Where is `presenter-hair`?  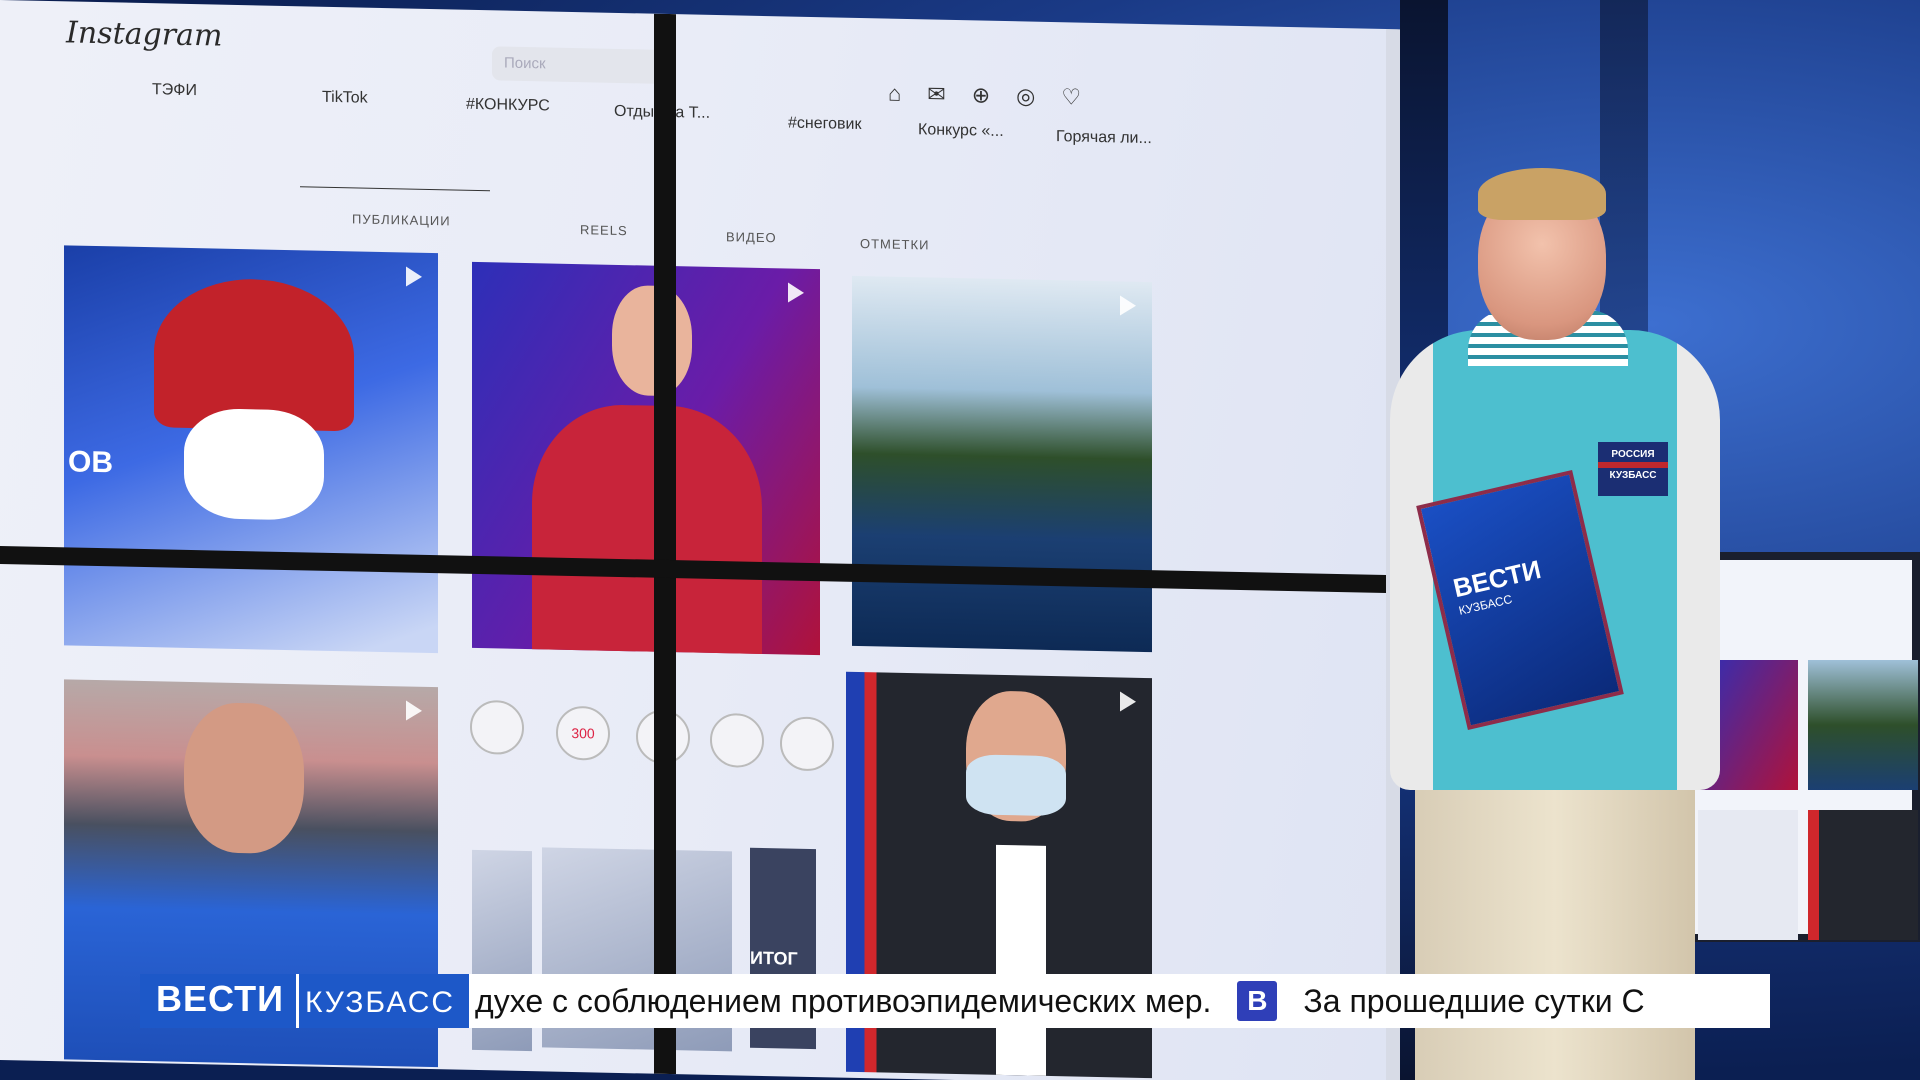 presenter-hair is located at coordinates (1542, 194).